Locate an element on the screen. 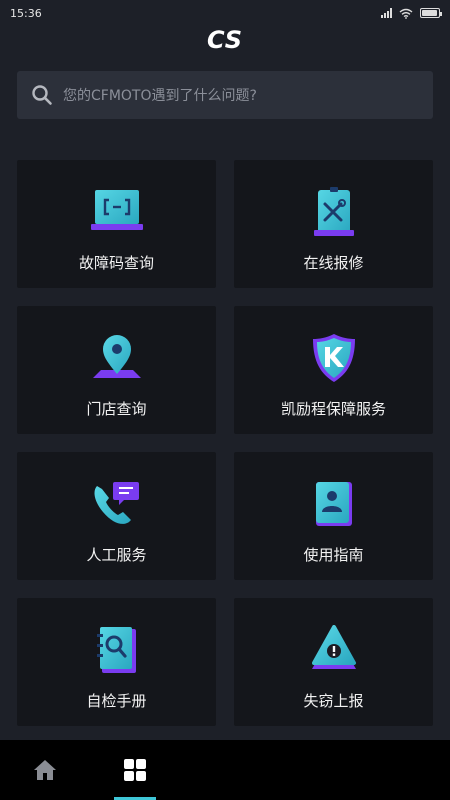 The height and width of the screenshot is (800, 450). fault-code-query-card: 故障码查询 is located at coordinates (116, 224).